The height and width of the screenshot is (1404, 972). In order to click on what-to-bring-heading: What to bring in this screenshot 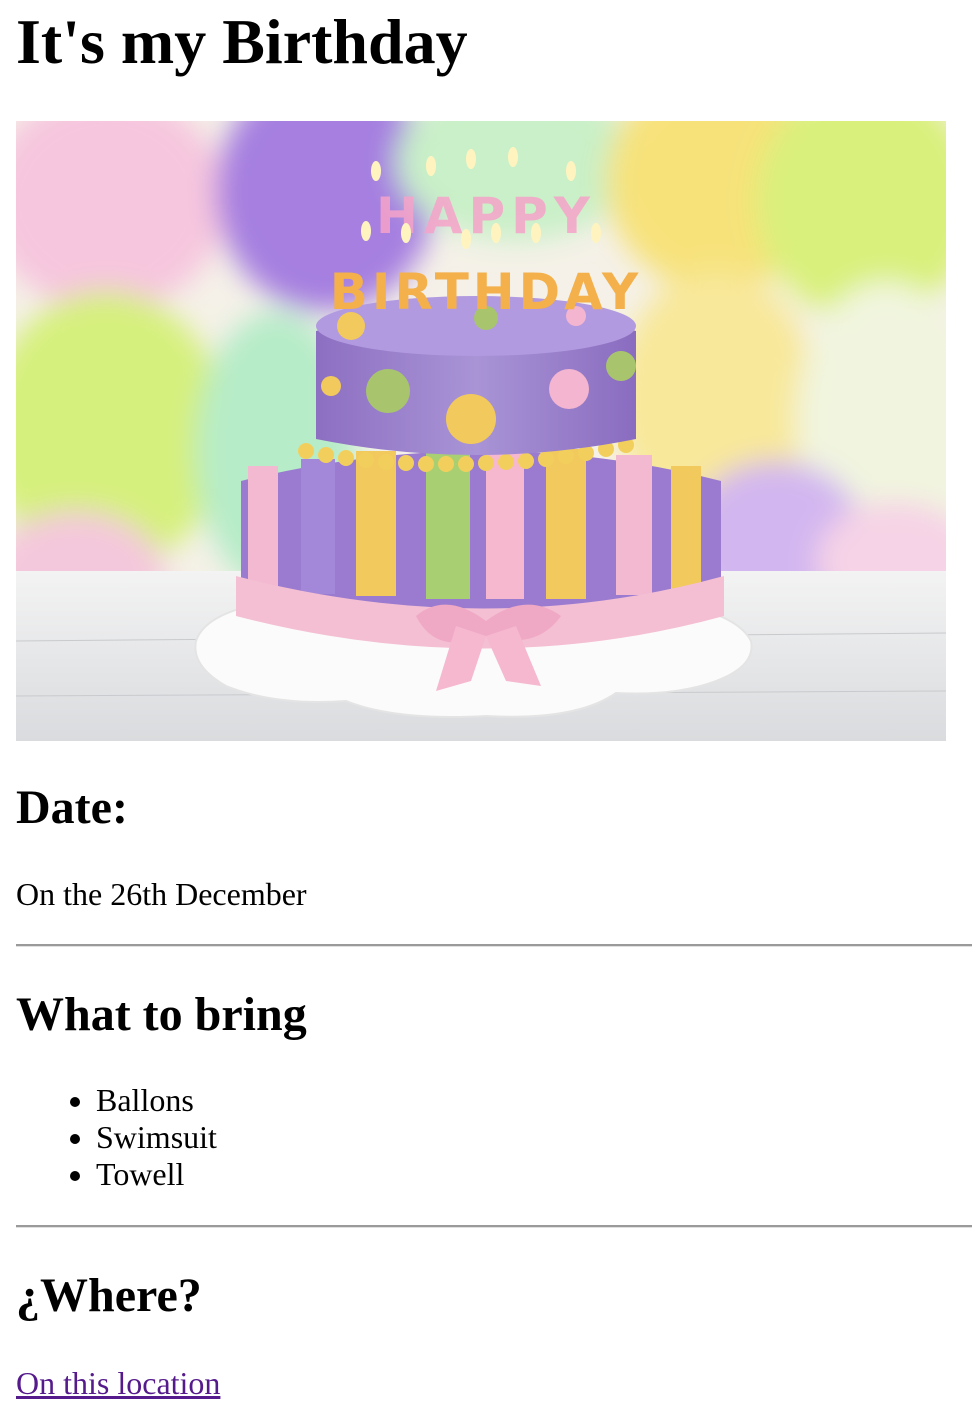, I will do `click(161, 1014)`.